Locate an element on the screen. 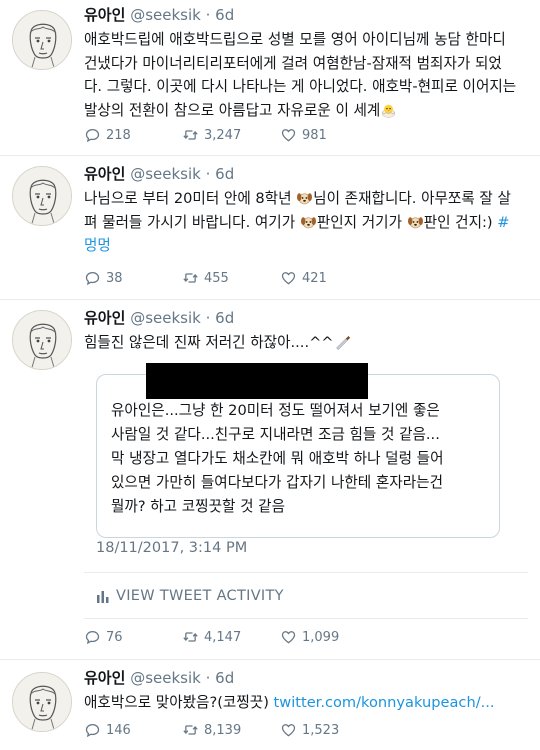 The height and width of the screenshot is (750, 540). tweet-text-line: 나님으로 부터 20미터 안에 8학년 님이 존재합니다. 아무쪼록 잘 살 is located at coordinates (306, 199).